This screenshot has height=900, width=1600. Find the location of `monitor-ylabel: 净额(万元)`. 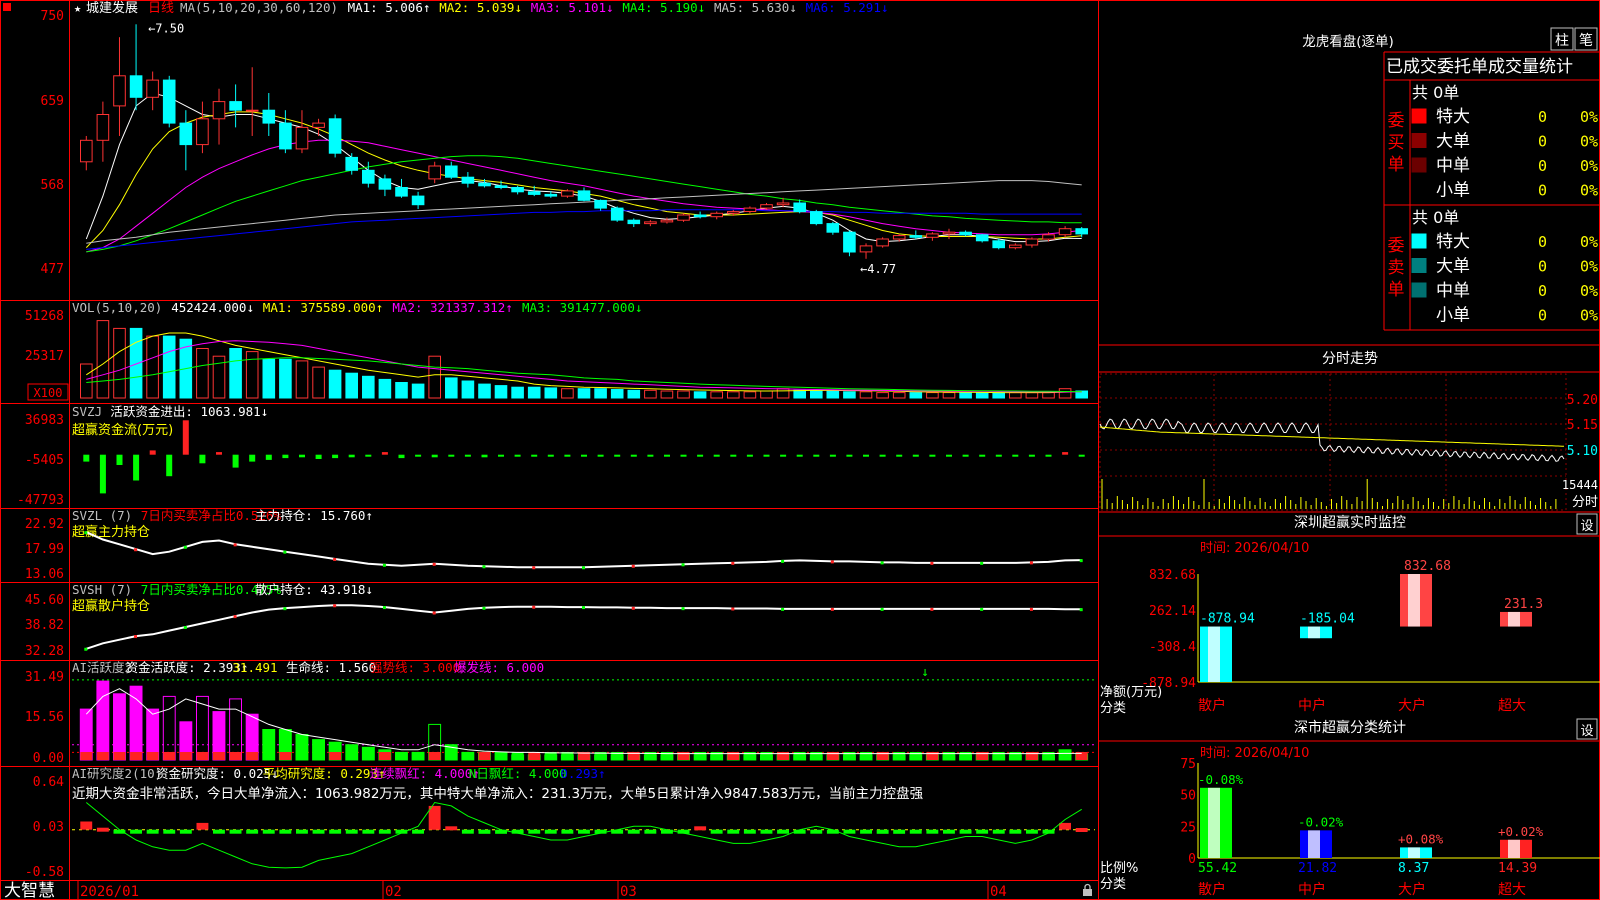

monitor-ylabel: 净额(万元) is located at coordinates (1131, 692).